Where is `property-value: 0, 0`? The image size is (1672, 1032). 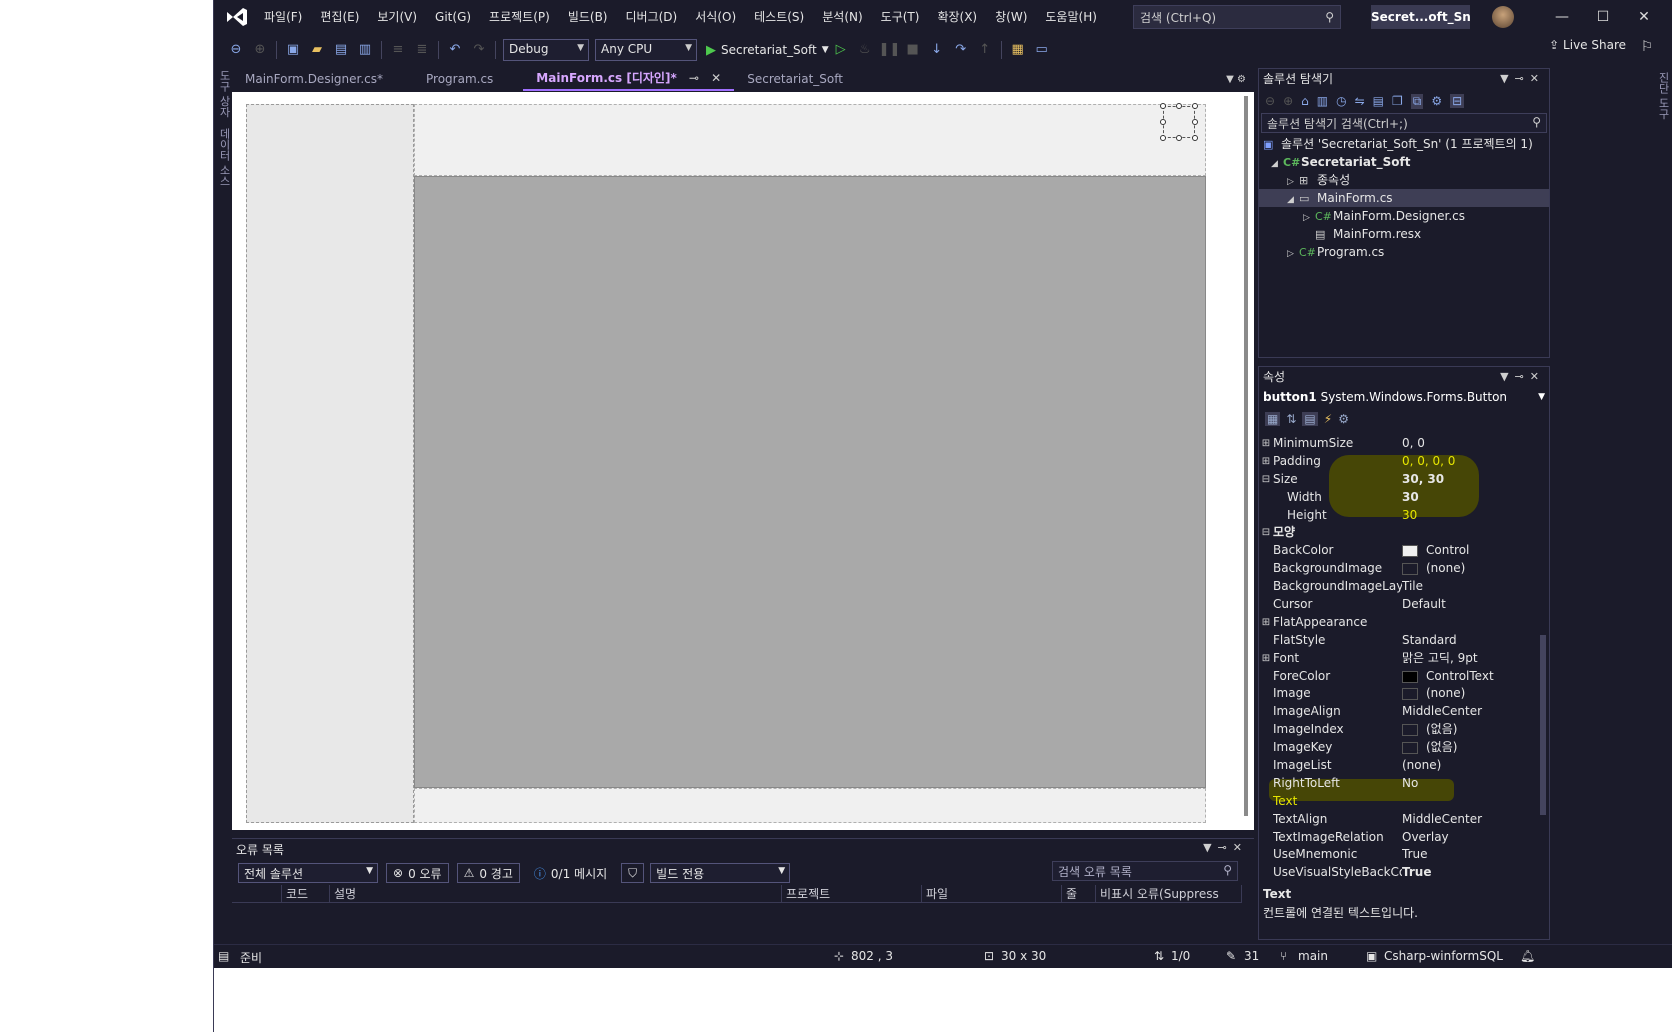
property-value: 0, 0 is located at coordinates (1470, 444).